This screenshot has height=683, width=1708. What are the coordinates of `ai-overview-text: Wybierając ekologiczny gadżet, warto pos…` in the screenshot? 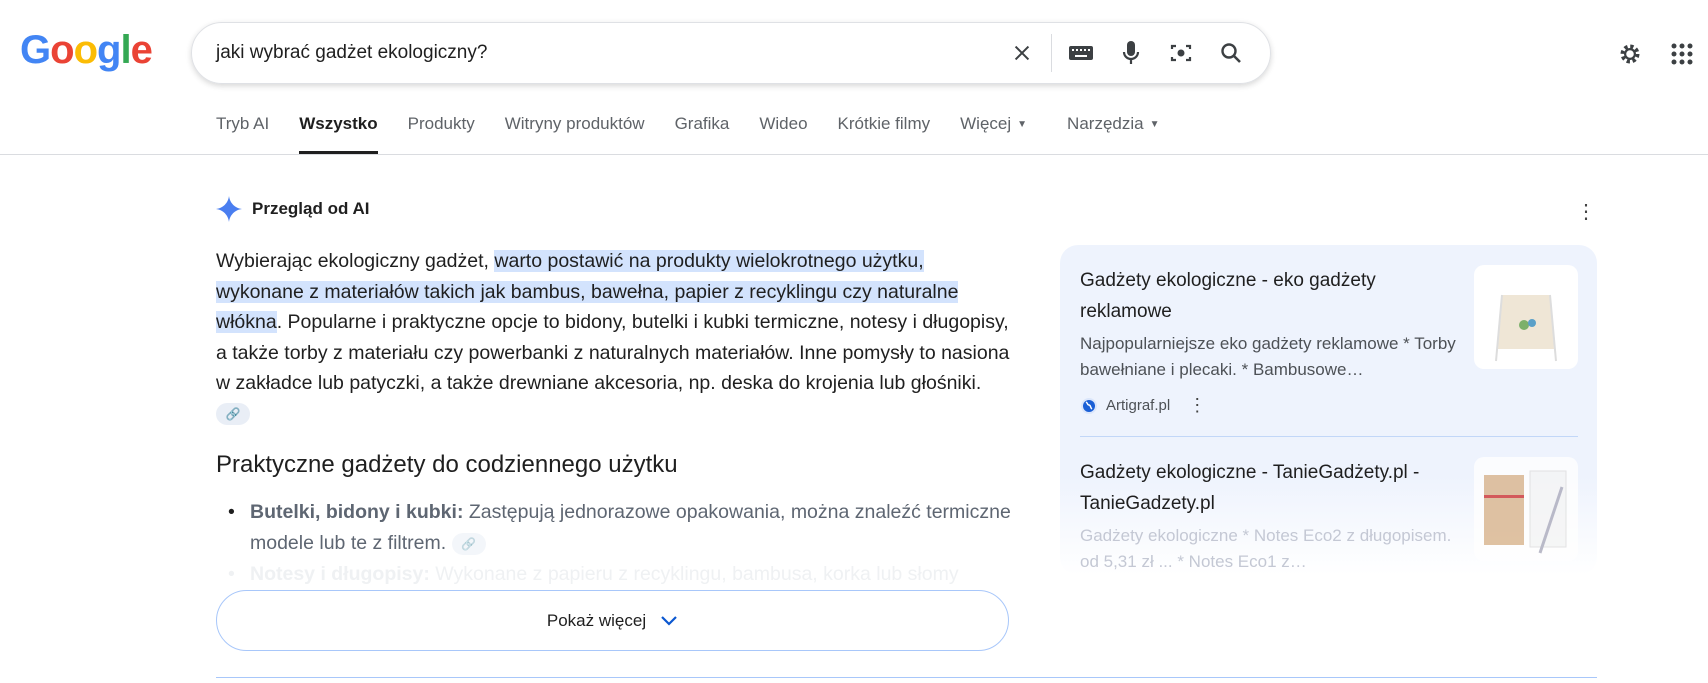 It's located at (616, 337).